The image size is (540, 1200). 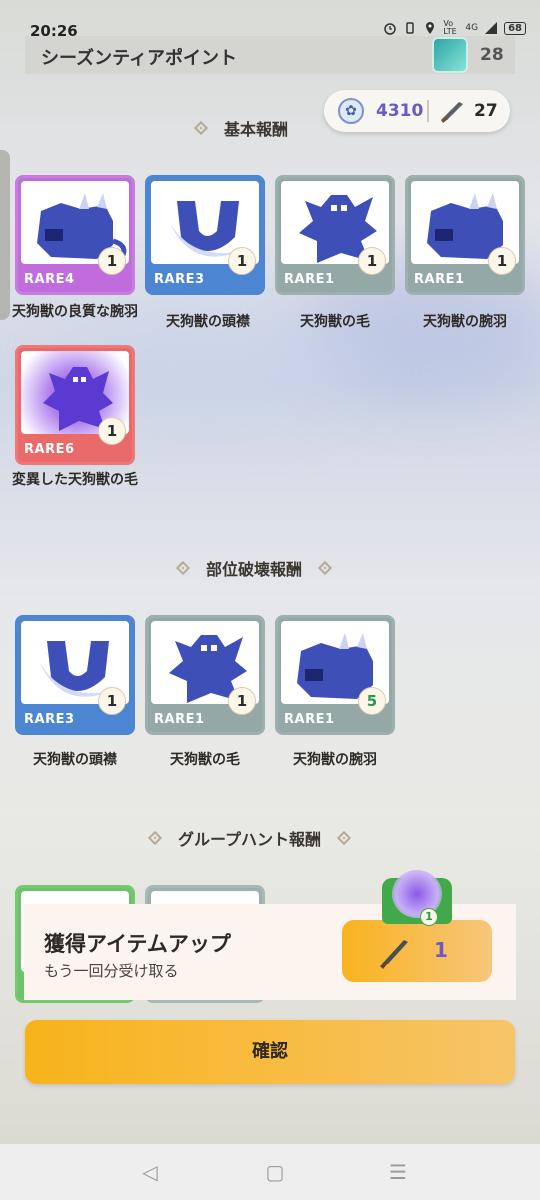 What do you see at coordinates (491, 28) in the screenshot?
I see `signal-icon` at bounding box center [491, 28].